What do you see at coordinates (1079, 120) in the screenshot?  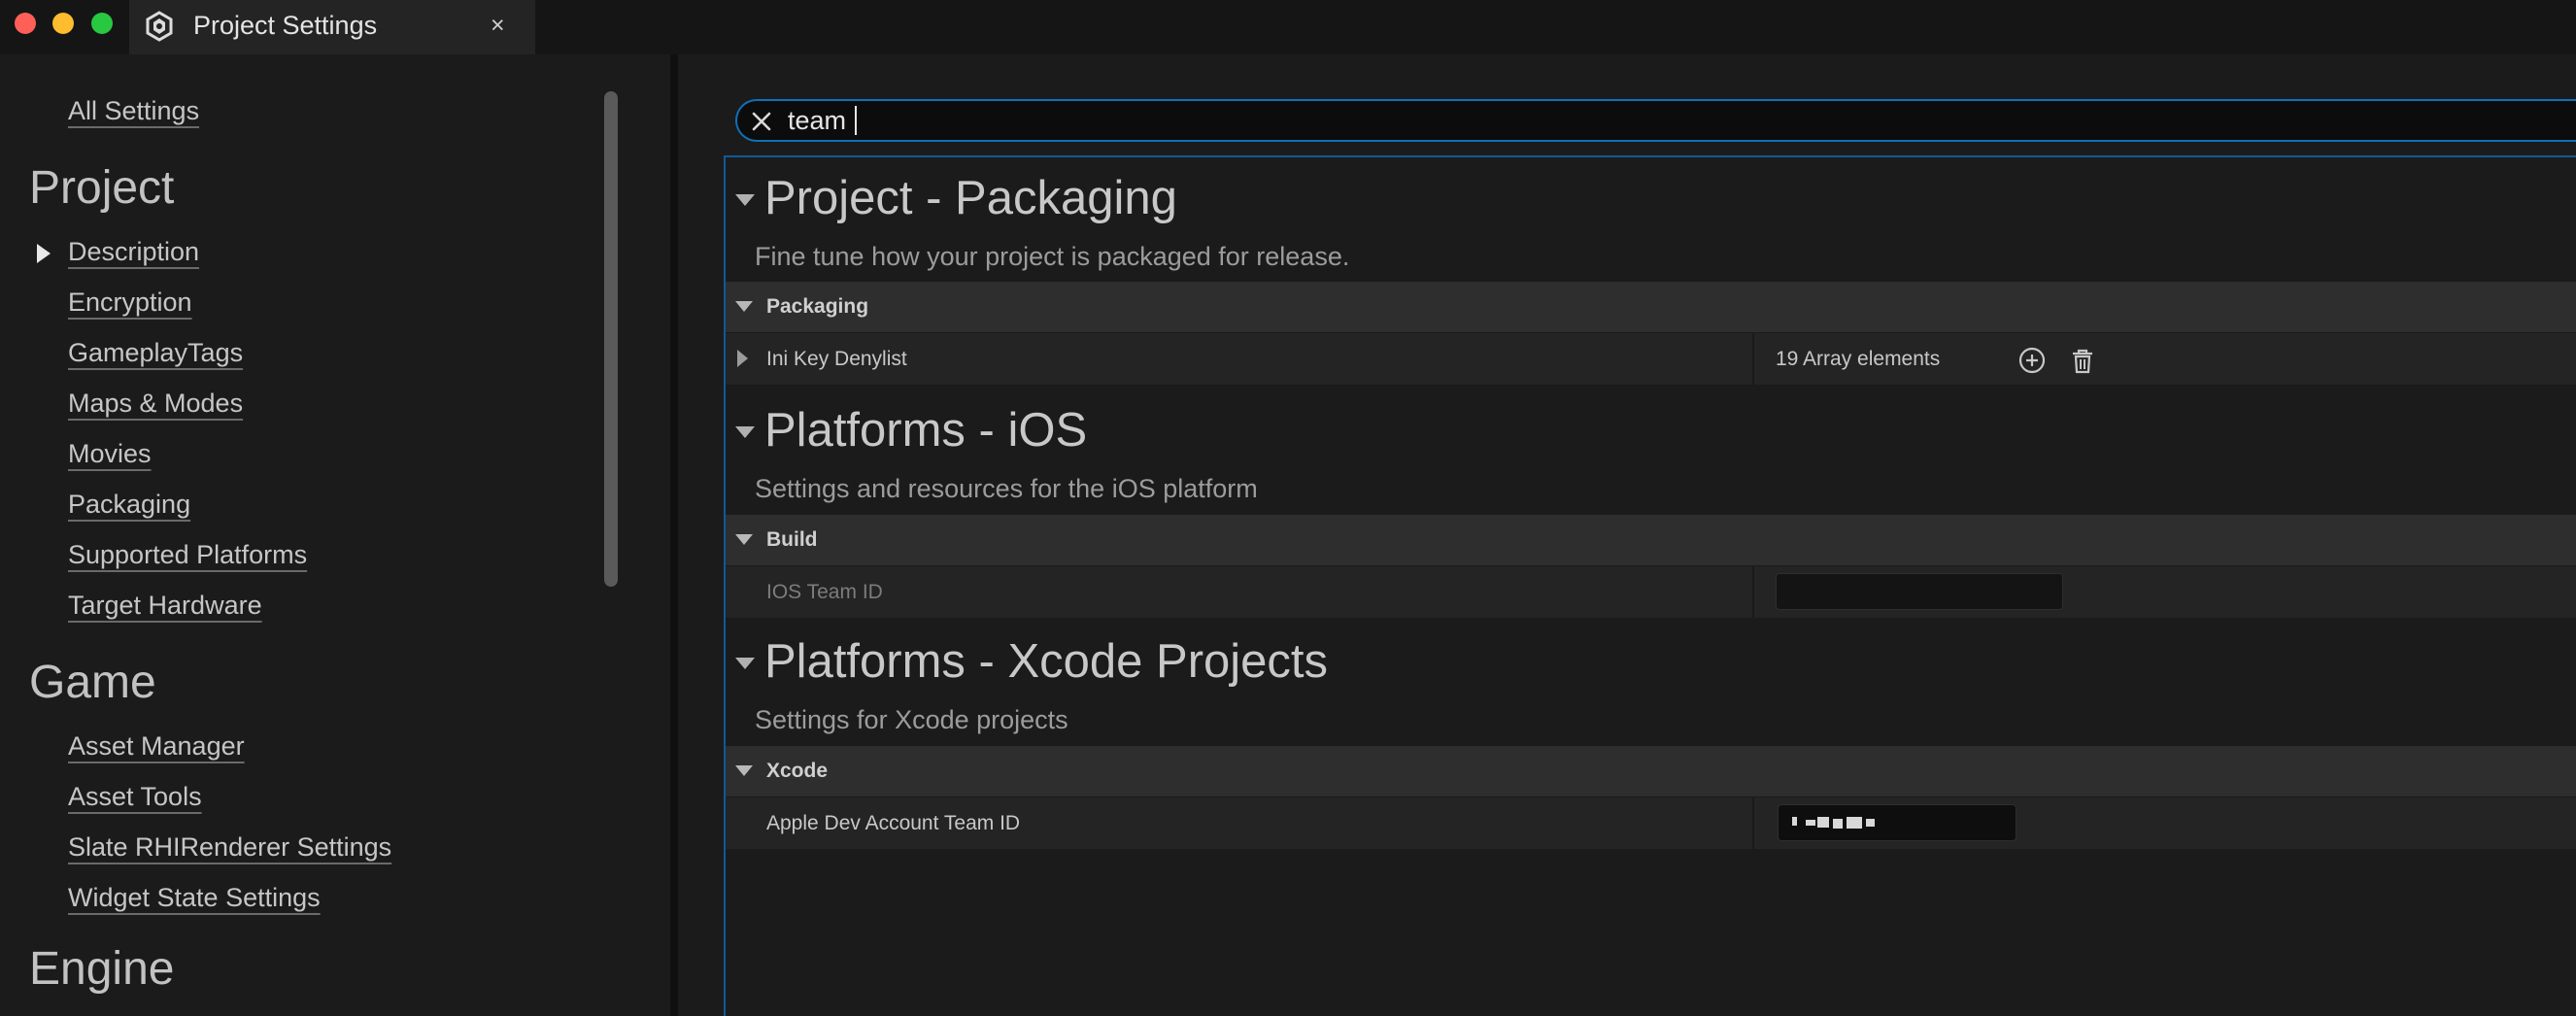 I see `search-input` at bounding box center [1079, 120].